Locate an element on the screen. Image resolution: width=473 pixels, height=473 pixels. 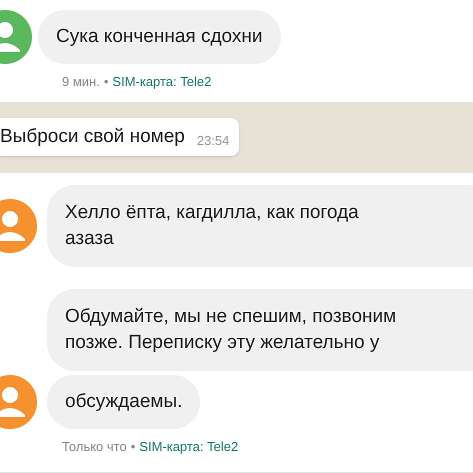
message-text: Сука конченная сдохни is located at coordinates (159, 37).